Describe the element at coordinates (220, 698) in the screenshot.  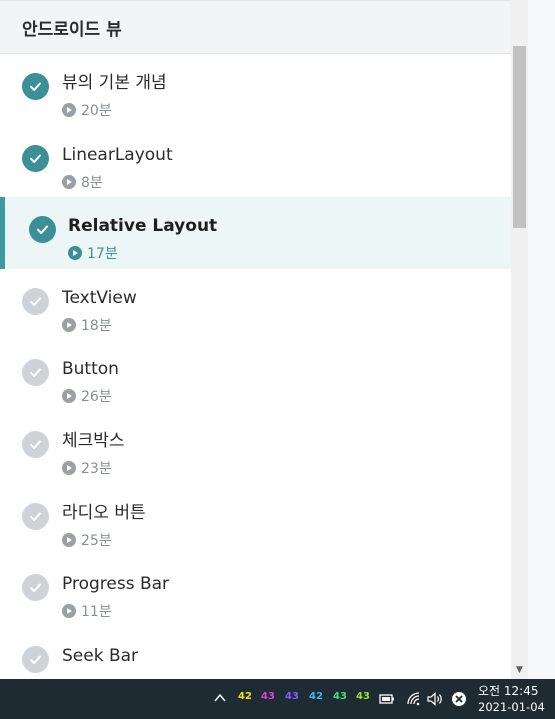
I see `chevron-up-icon` at that location.